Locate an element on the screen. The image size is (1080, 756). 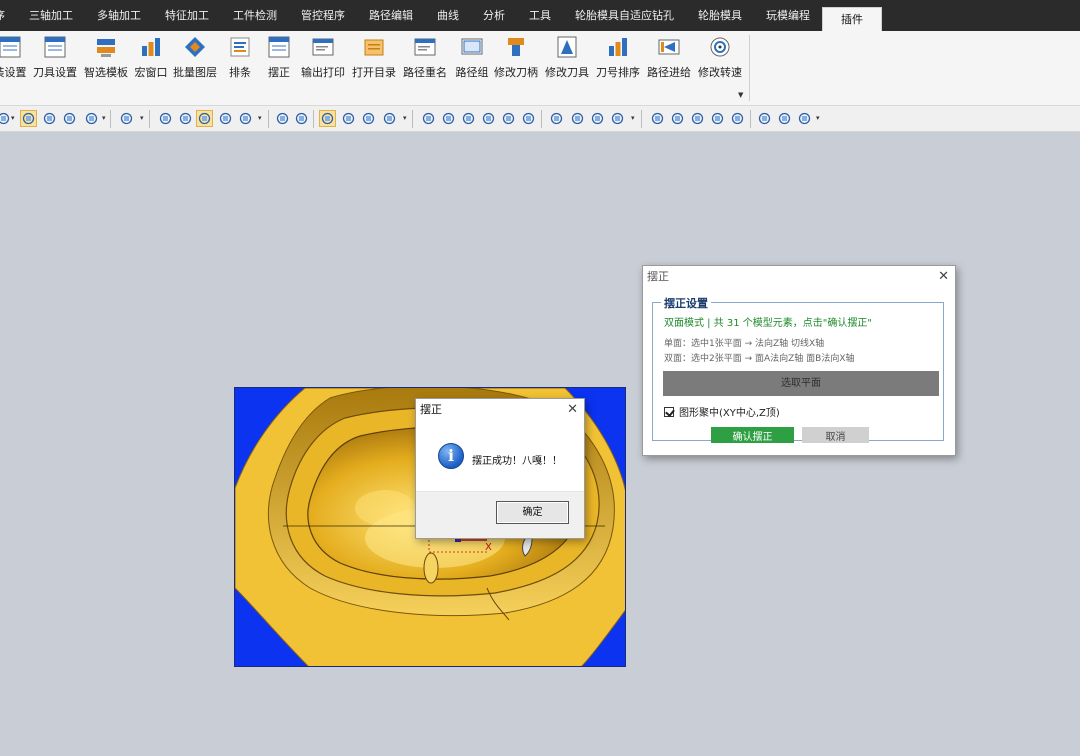
ribbon-button-speed: 修改转速 is located at coordinates (720, 60).